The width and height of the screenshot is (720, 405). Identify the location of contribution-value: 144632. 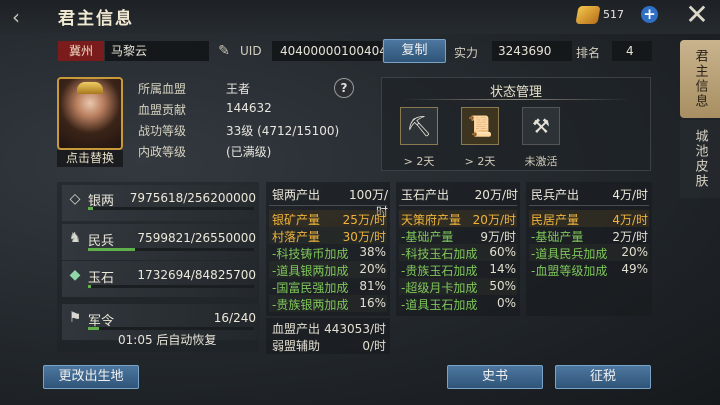
(249, 108).